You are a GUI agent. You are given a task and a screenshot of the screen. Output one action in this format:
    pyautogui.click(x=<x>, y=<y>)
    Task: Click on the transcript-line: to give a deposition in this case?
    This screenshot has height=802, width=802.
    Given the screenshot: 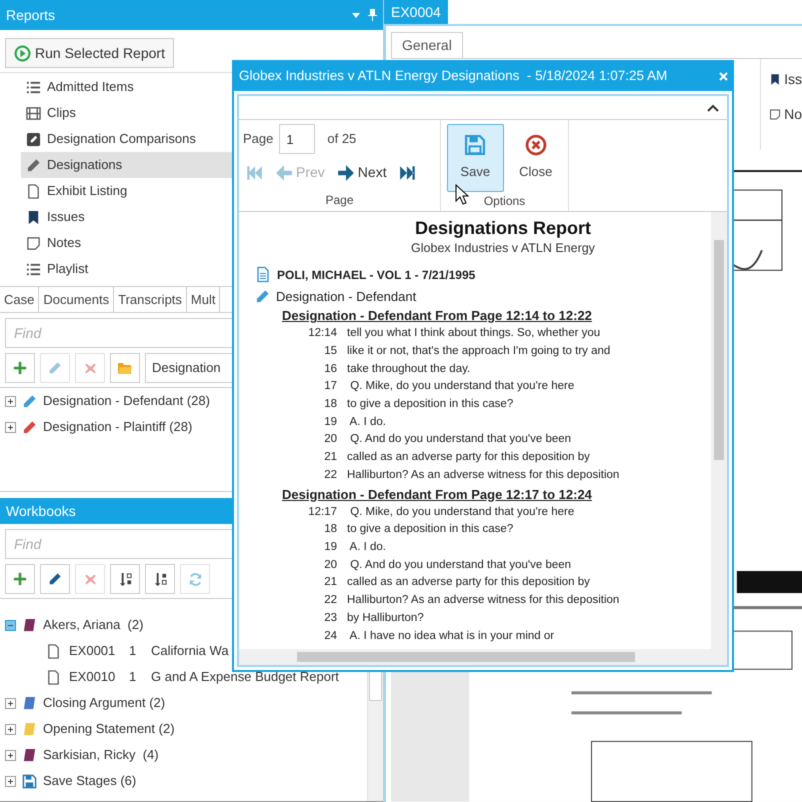 What is the action you would take?
    pyautogui.click(x=430, y=404)
    